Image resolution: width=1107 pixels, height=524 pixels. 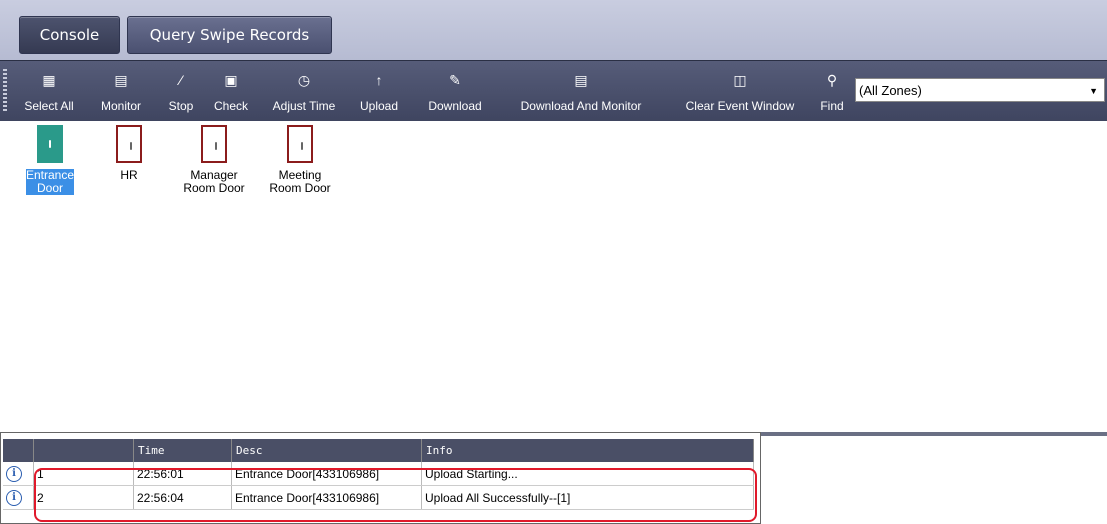 I want to click on column-header-desc: Desc, so click(x=326, y=450).